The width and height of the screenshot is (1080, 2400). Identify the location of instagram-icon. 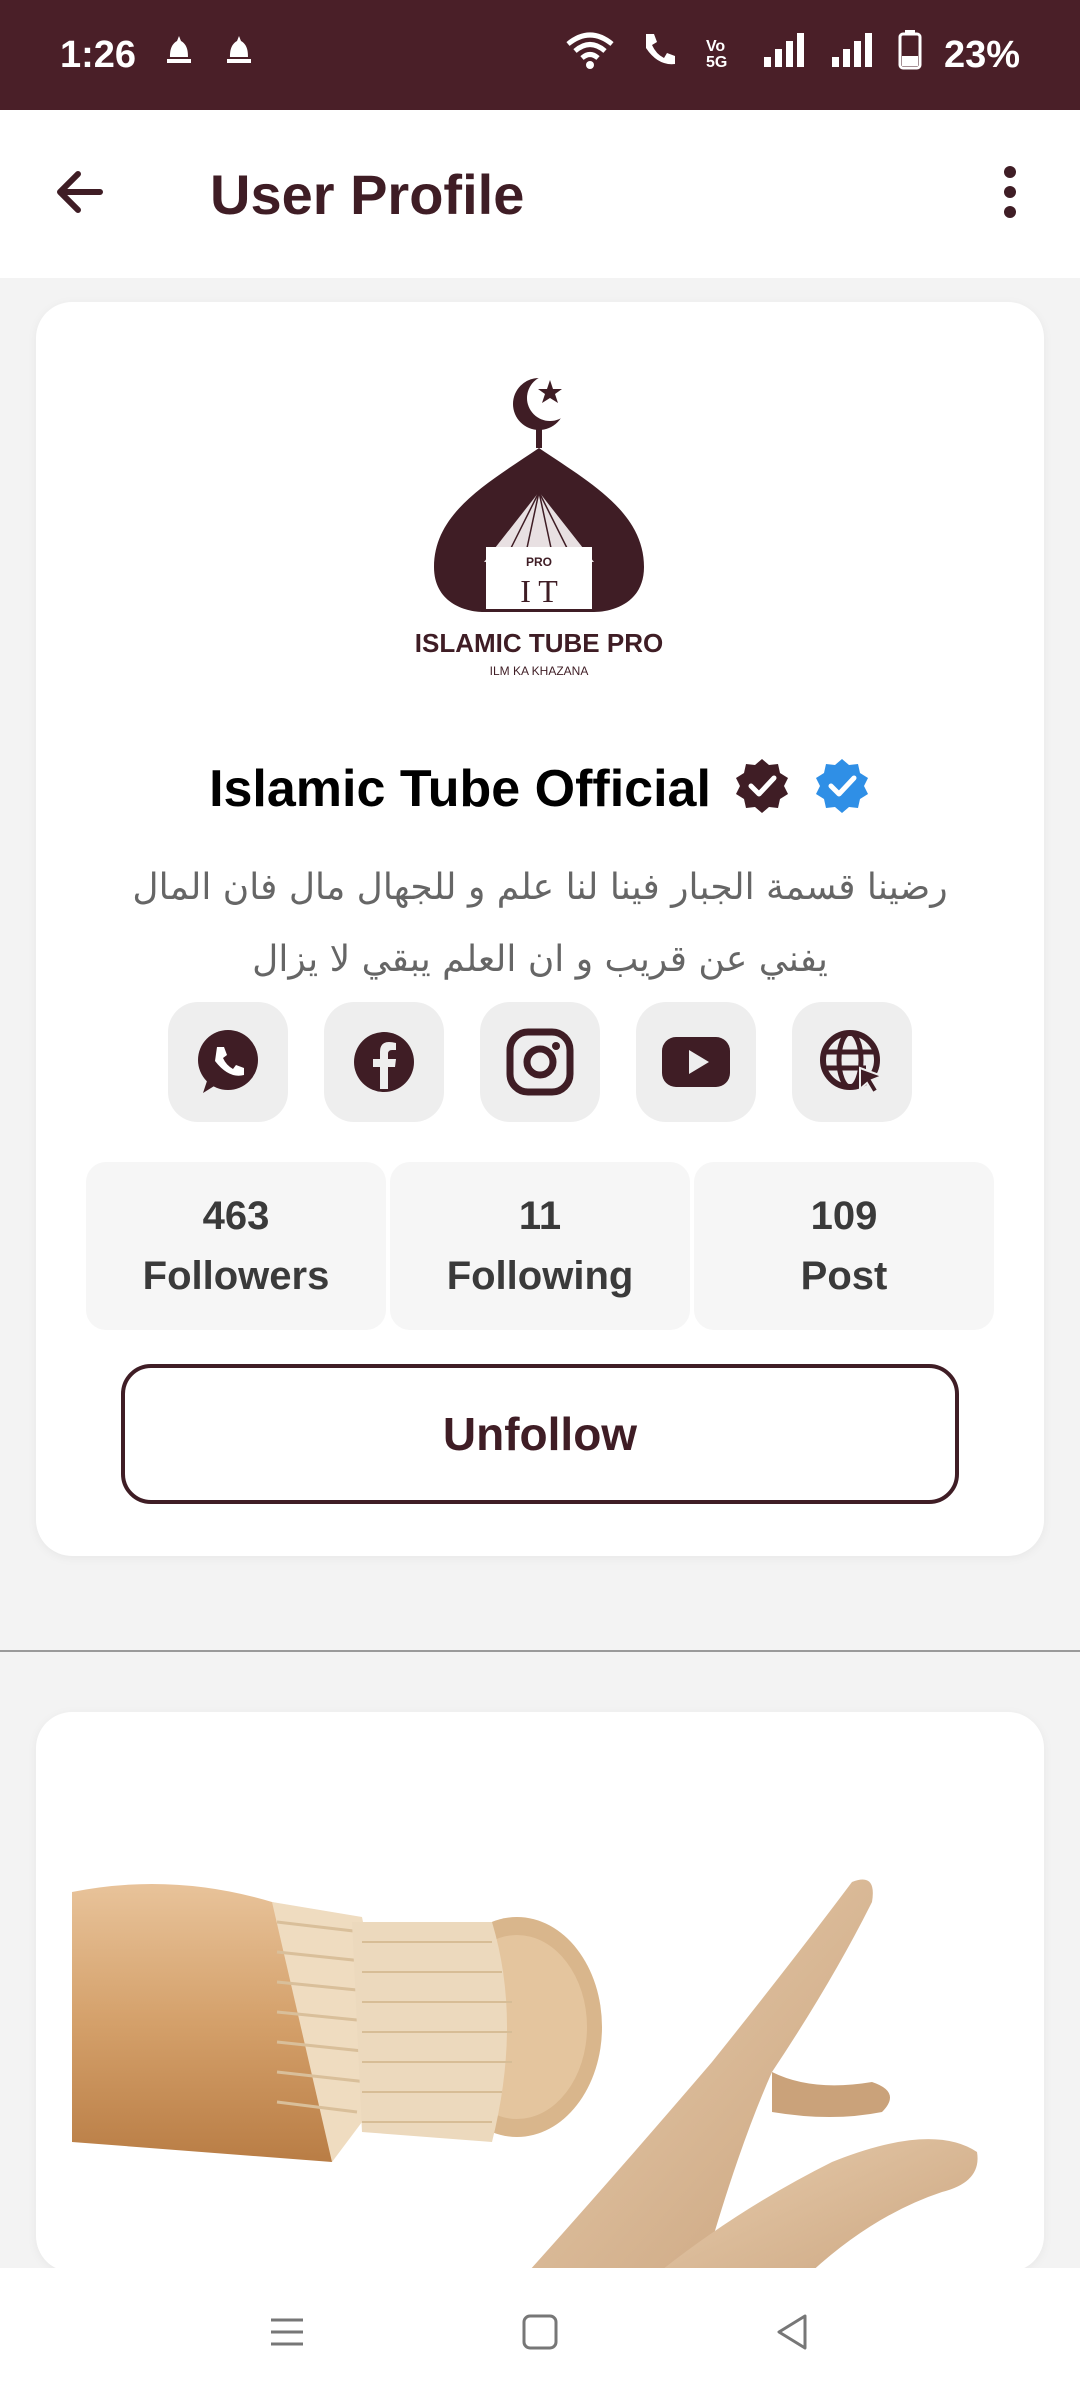
(540, 1062).